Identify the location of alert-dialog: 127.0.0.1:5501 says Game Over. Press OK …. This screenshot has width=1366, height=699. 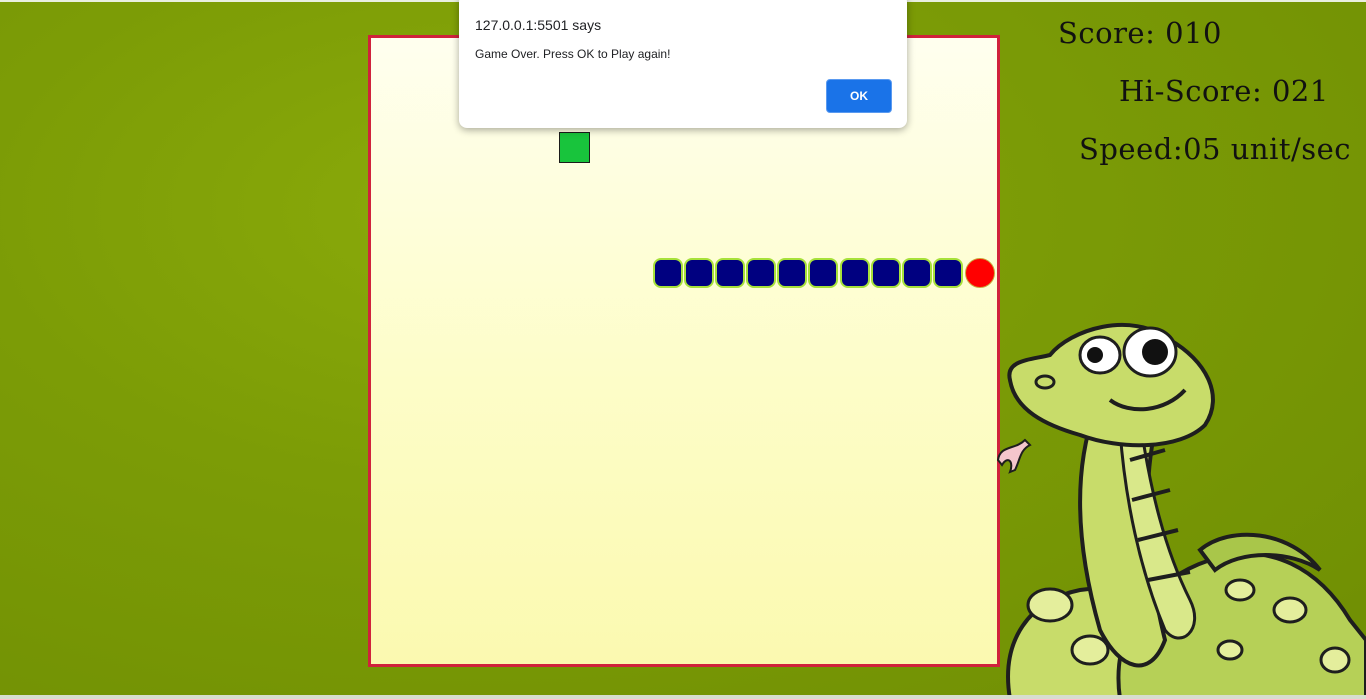
(683, 64).